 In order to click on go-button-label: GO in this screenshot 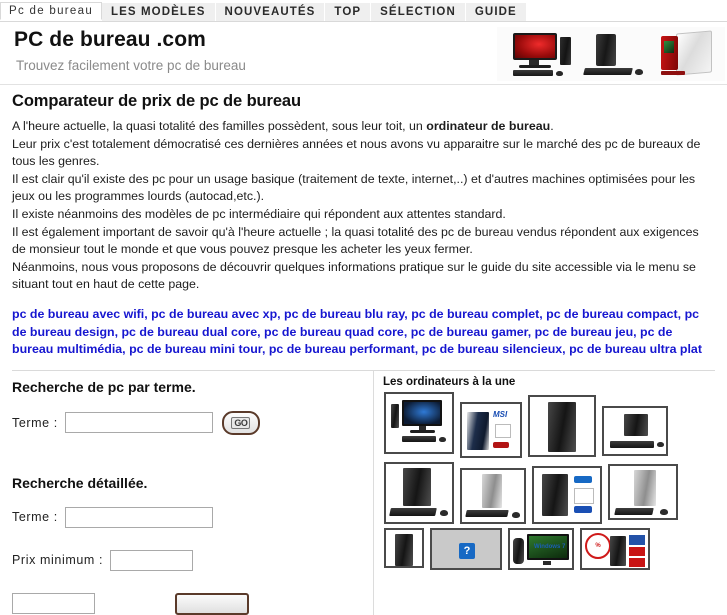, I will do `click(241, 422)`.